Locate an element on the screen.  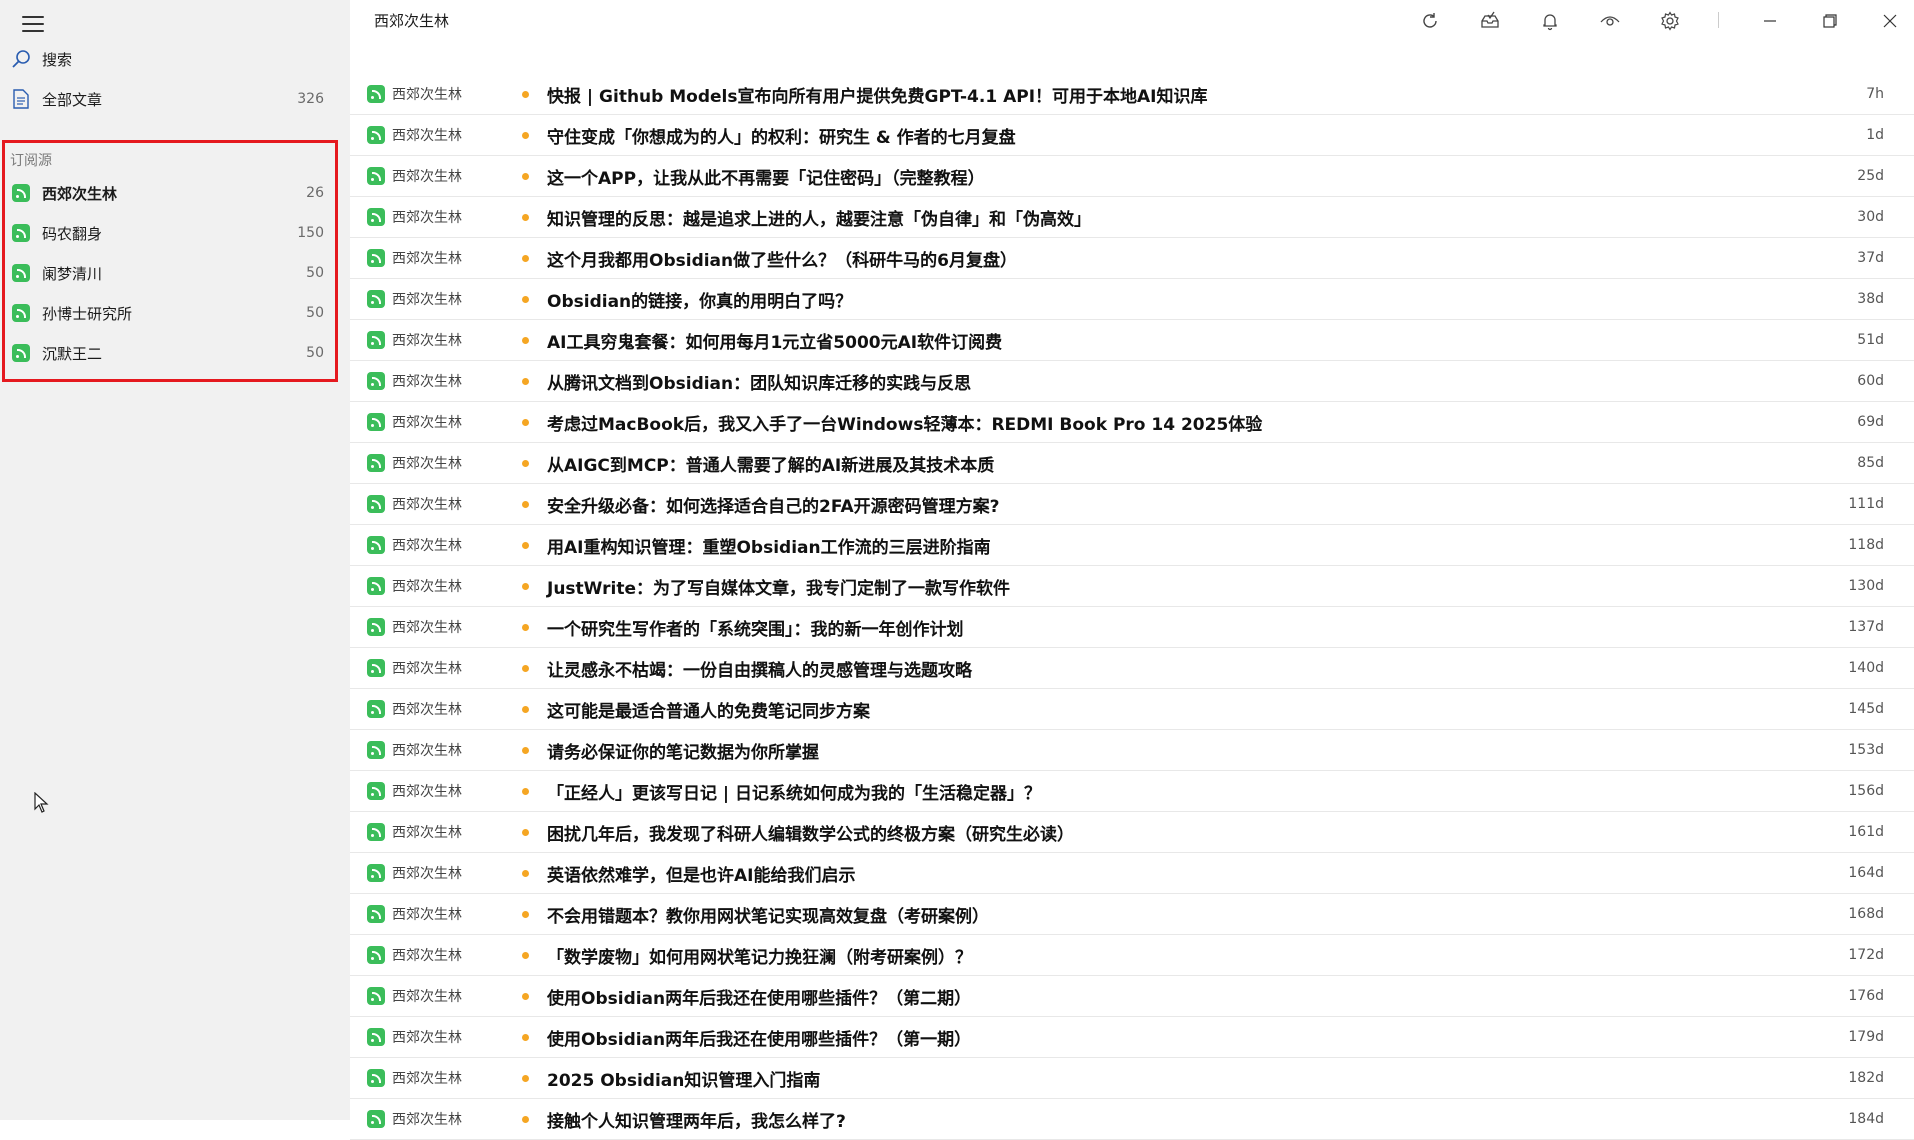
article-row: 西郊次生林 知识管理的反思：越是追求上进的人，越要注意「伪自律」和「伪高效」 30d is located at coordinates (1132, 217).